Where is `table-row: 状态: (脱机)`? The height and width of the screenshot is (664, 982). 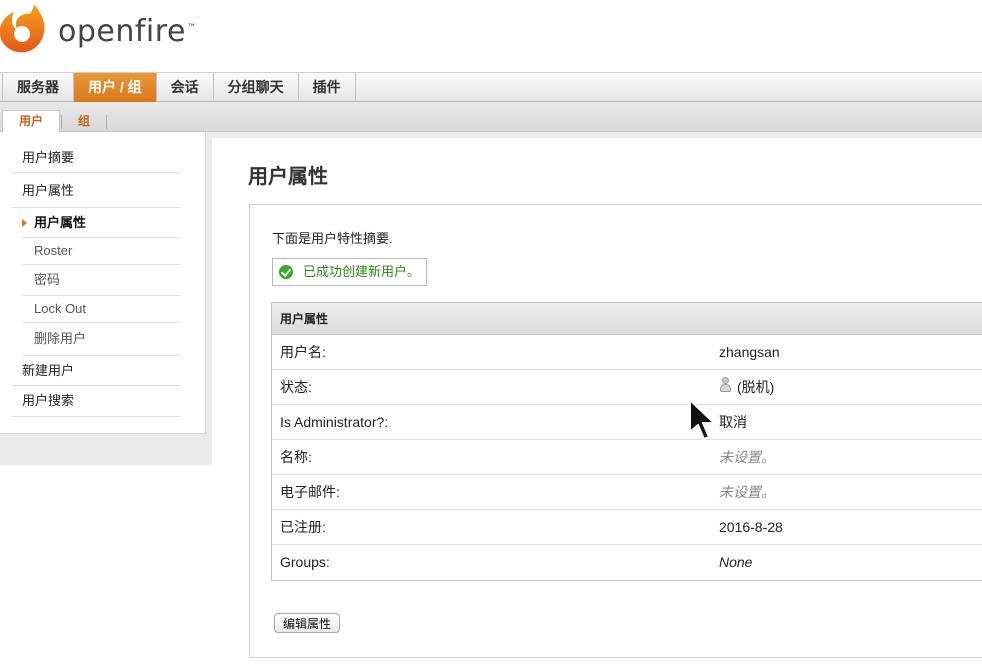
table-row: 状态: (脱机) is located at coordinates (627, 387).